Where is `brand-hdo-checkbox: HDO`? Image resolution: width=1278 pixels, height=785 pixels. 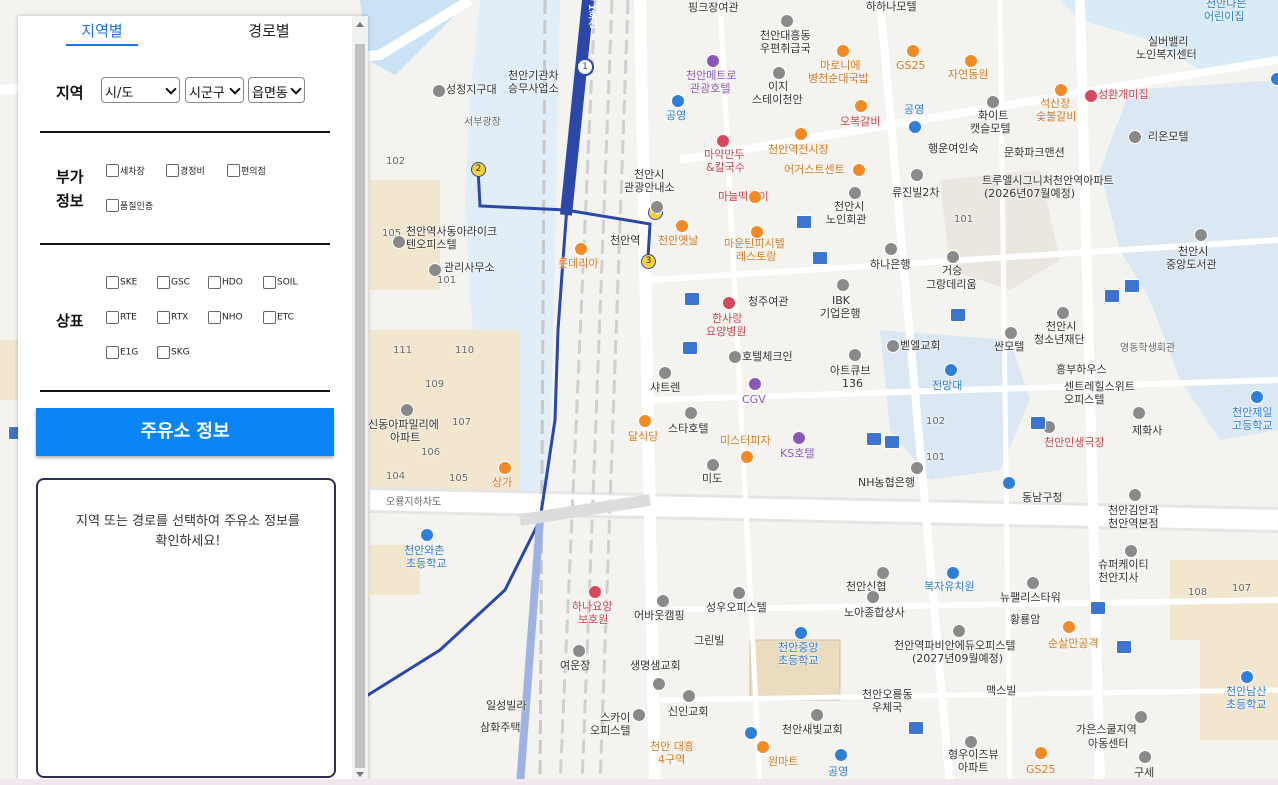 brand-hdo-checkbox: HDO is located at coordinates (225, 282).